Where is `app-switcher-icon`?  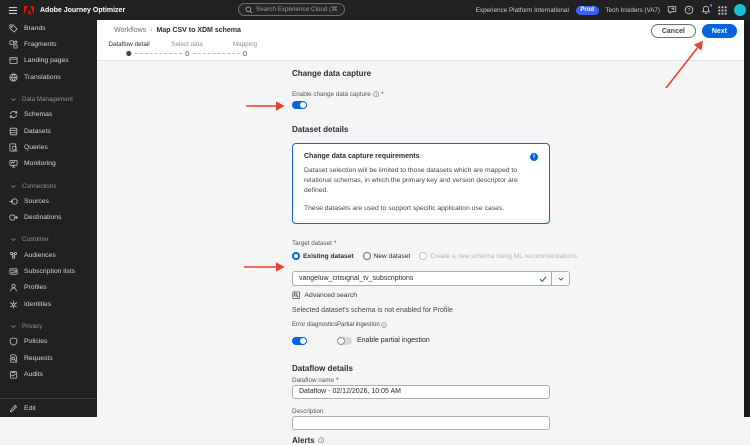
app-switcher-icon is located at coordinates (722, 10).